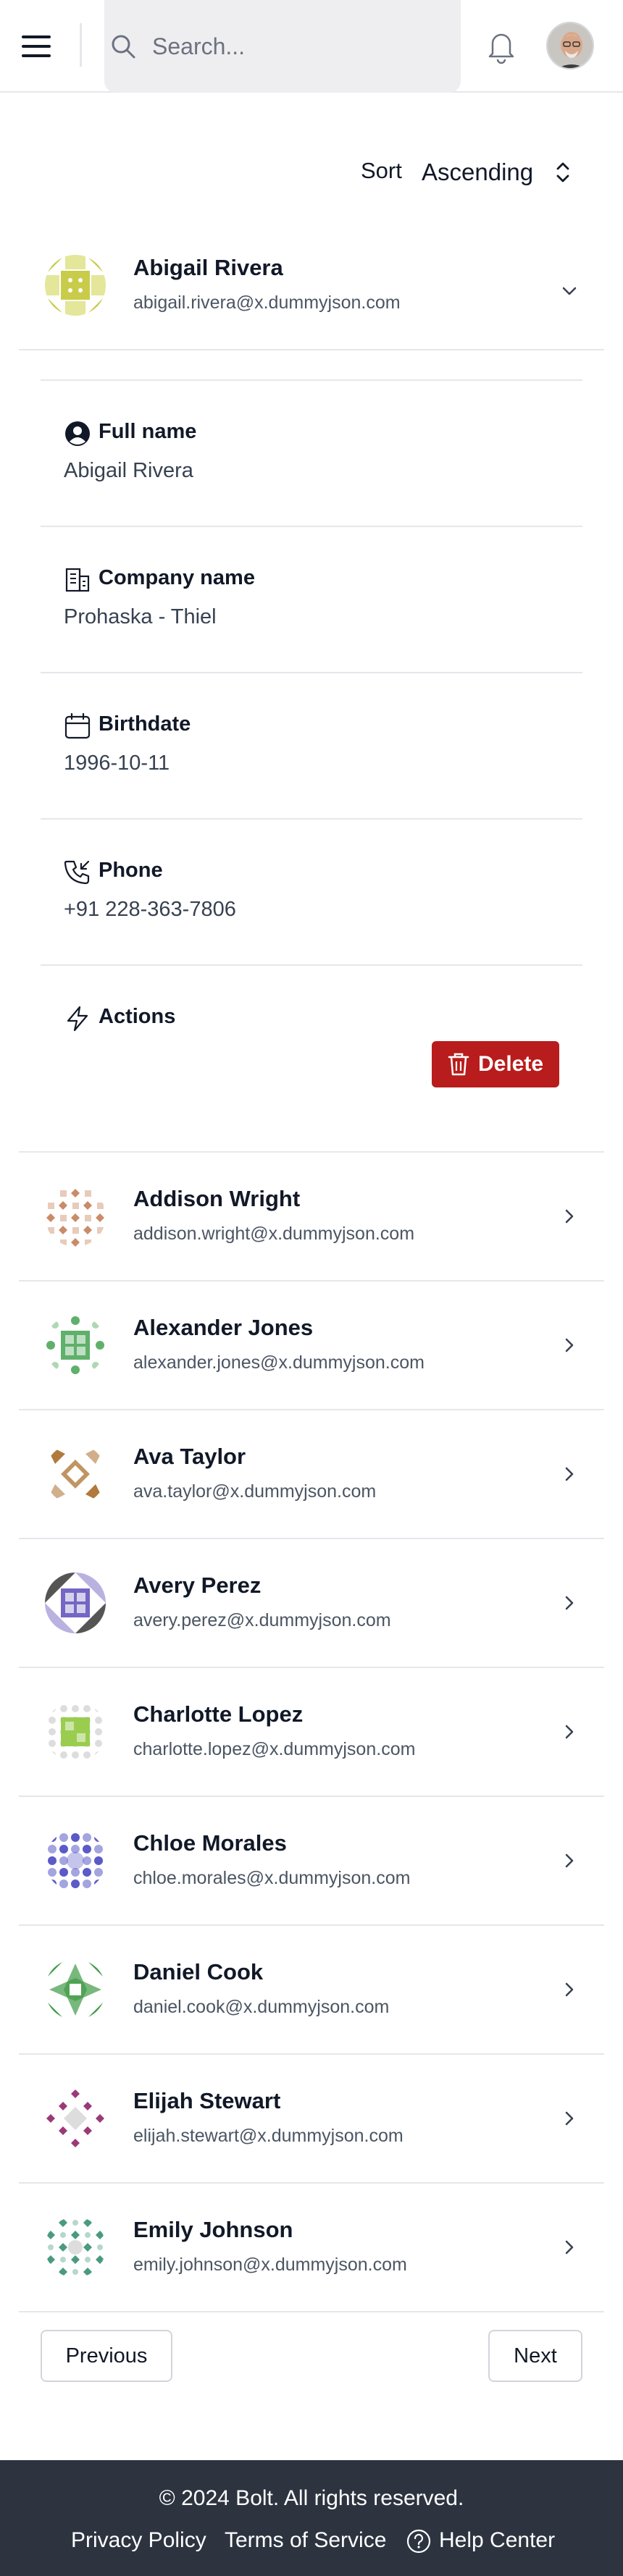  Describe the element at coordinates (274, 1749) in the screenshot. I see `user-email: charlotte.lopez@x.dummyjson.com` at that location.